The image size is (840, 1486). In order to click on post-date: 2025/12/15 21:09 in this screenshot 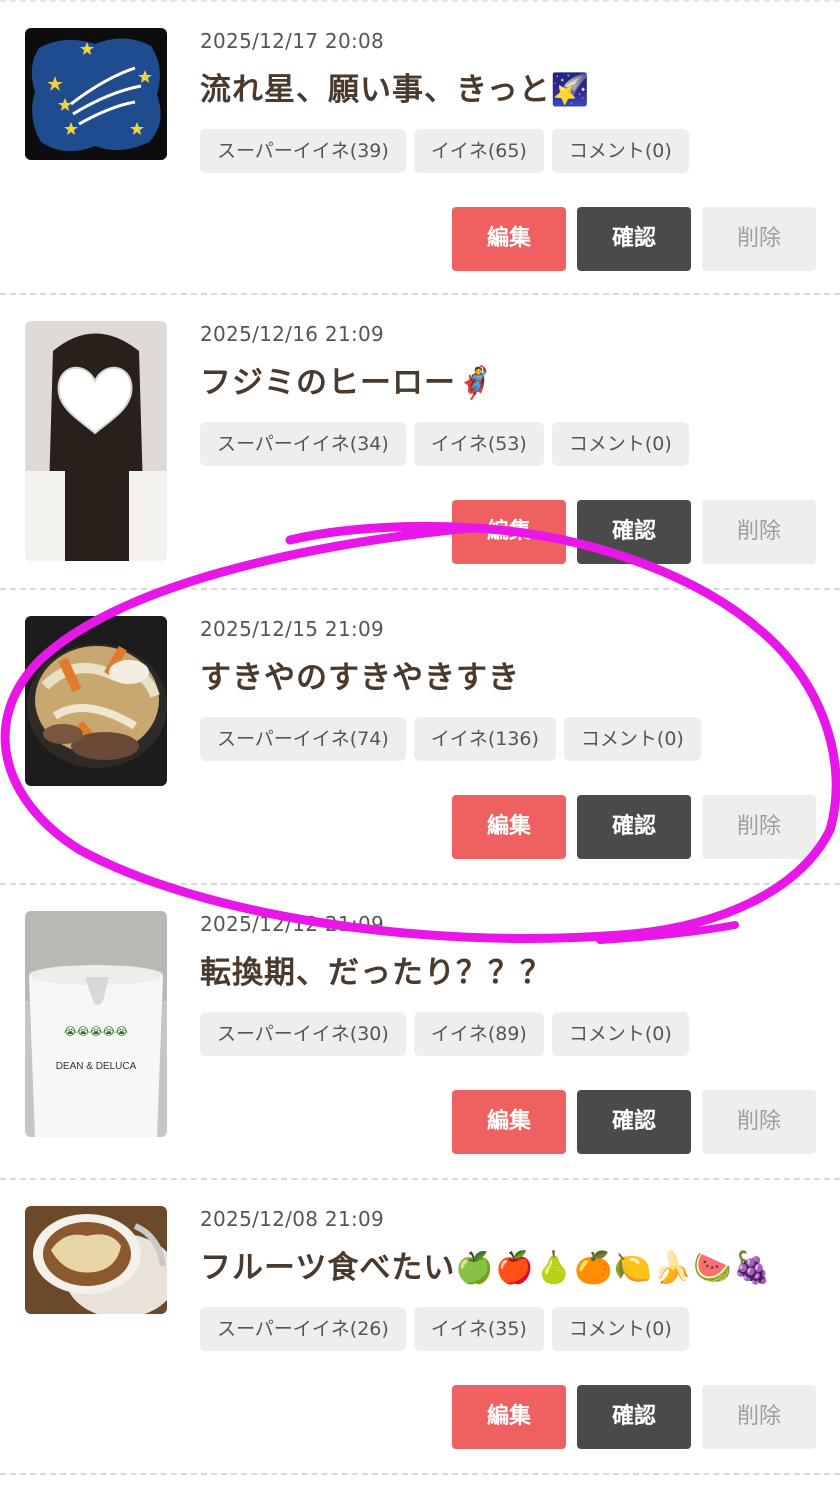, I will do `click(292, 629)`.